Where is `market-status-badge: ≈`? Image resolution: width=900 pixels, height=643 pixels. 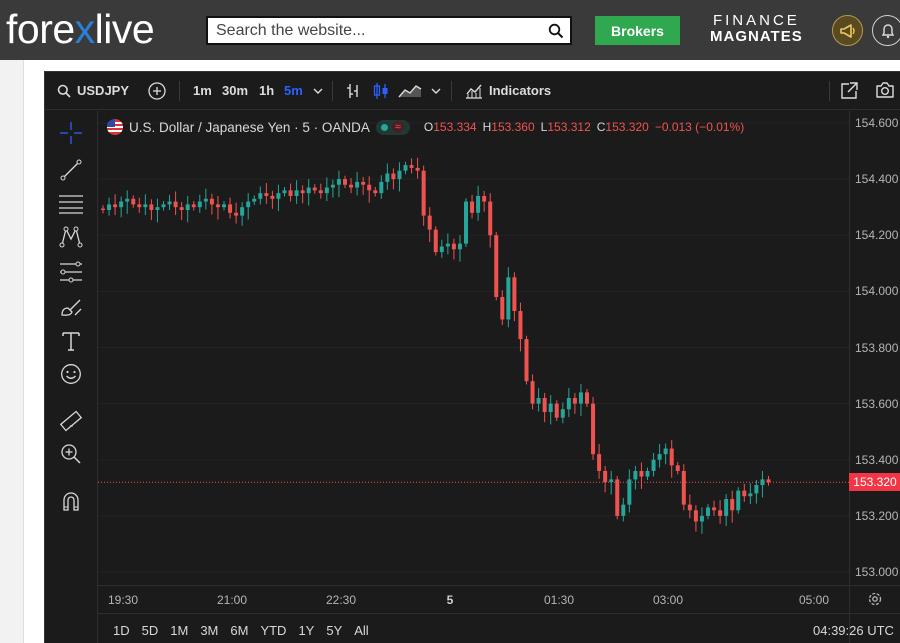 market-status-badge: ≈ is located at coordinates (392, 127).